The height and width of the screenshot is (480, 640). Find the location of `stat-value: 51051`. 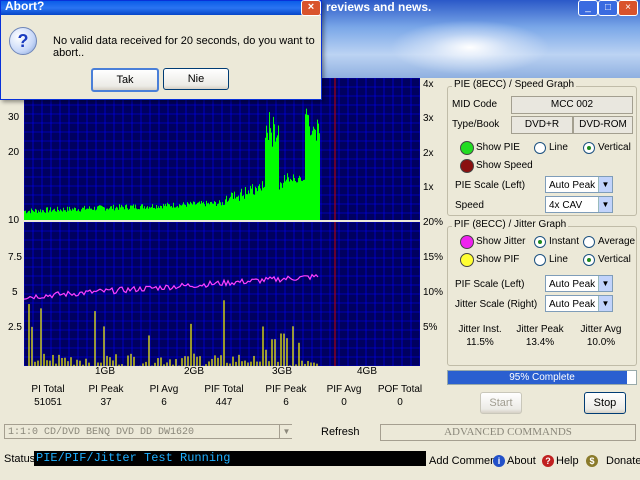

stat-value: 51051 is located at coordinates (48, 402).